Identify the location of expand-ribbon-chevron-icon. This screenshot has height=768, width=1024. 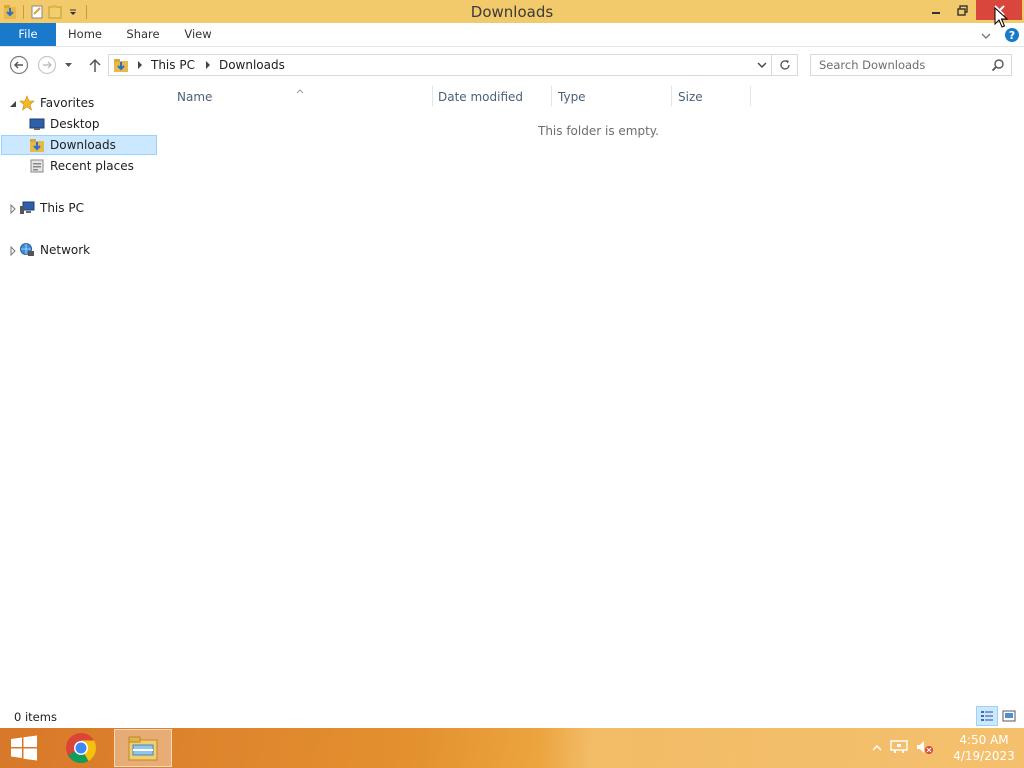
(986, 37).